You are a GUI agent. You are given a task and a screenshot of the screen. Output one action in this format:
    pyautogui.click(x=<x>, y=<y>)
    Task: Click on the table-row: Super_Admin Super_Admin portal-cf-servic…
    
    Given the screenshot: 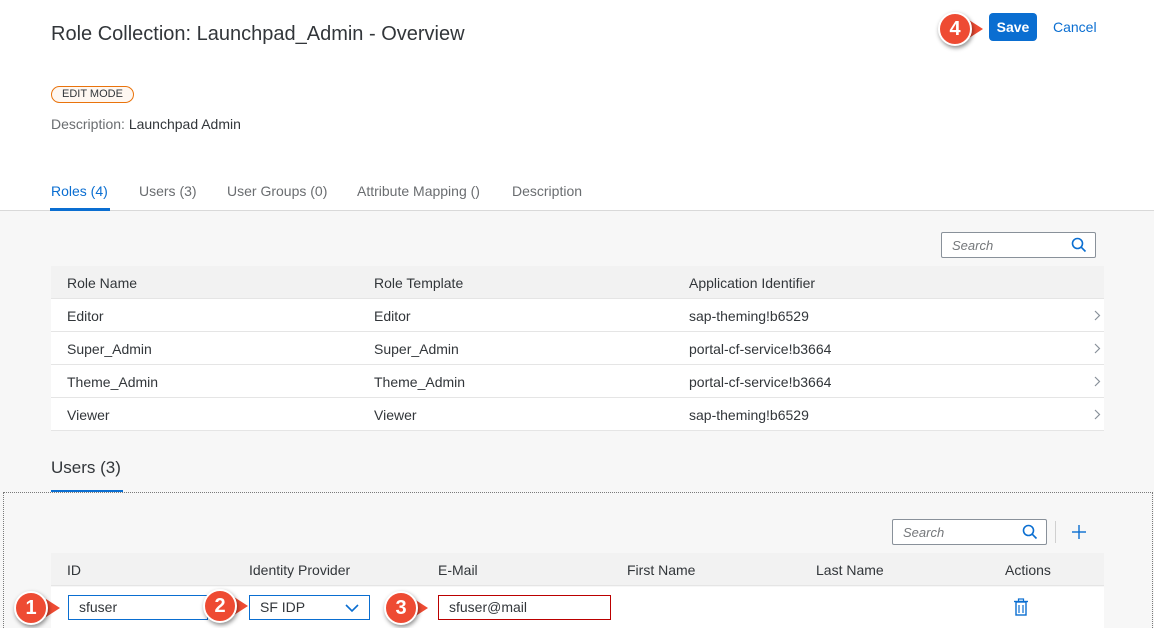 What is the action you would take?
    pyautogui.click(x=577, y=348)
    